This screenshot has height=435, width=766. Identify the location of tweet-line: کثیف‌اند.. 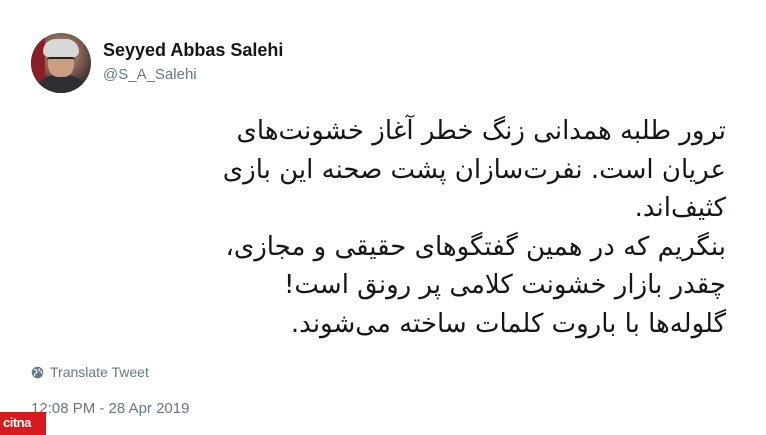
(680, 208).